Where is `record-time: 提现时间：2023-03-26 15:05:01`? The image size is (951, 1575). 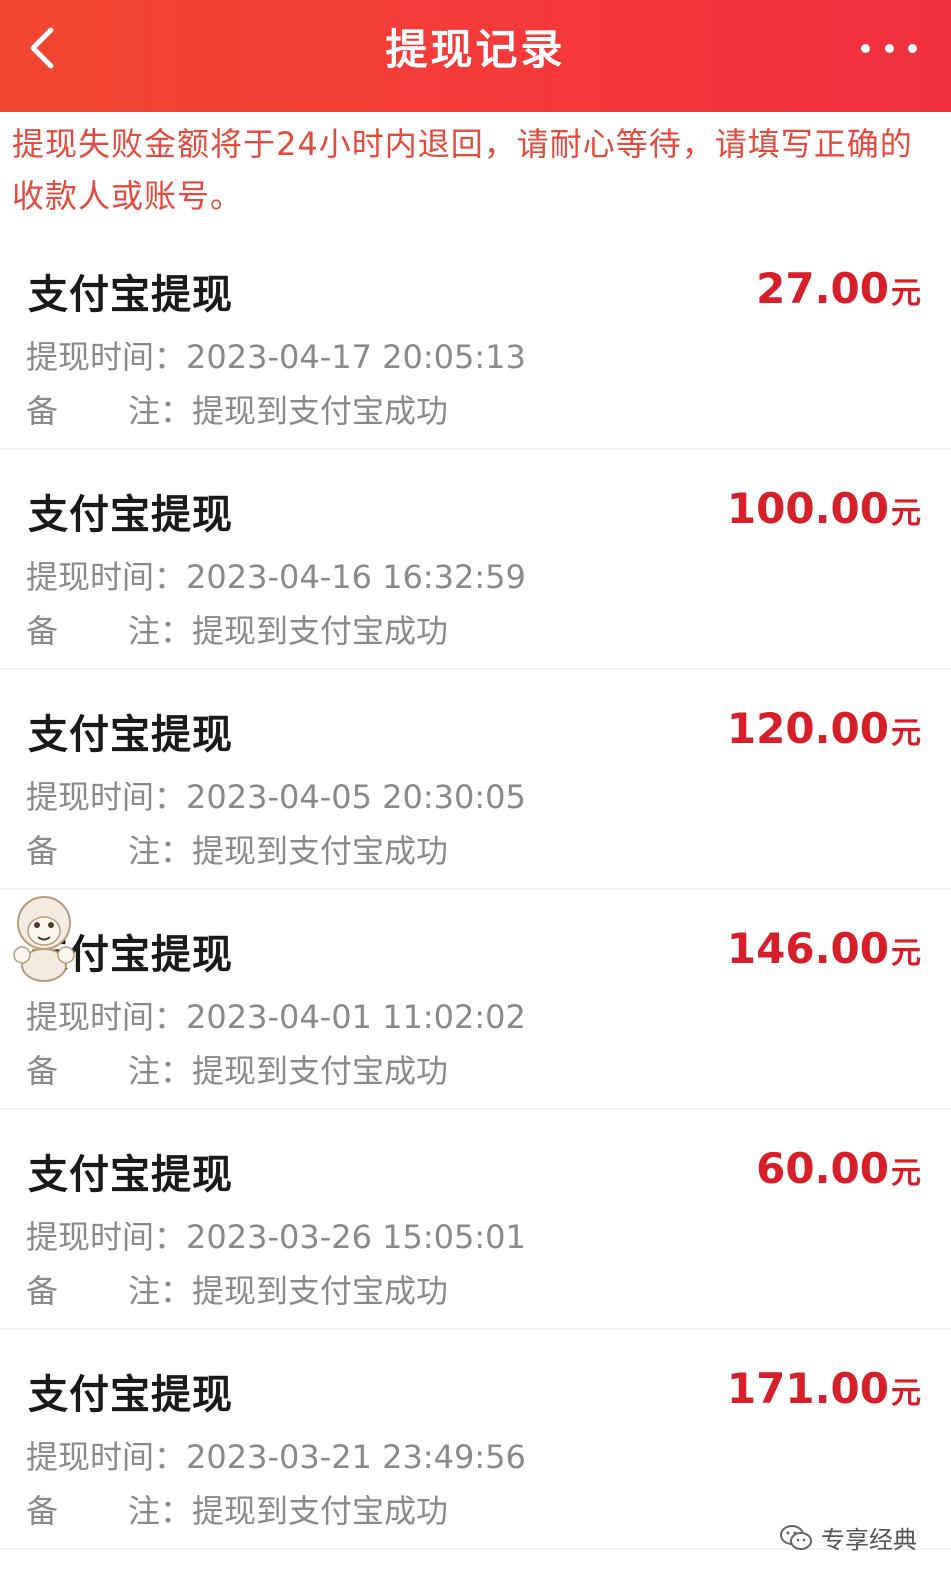
record-time: 提现时间：2023-03-26 15:05:01 is located at coordinates (276, 1235).